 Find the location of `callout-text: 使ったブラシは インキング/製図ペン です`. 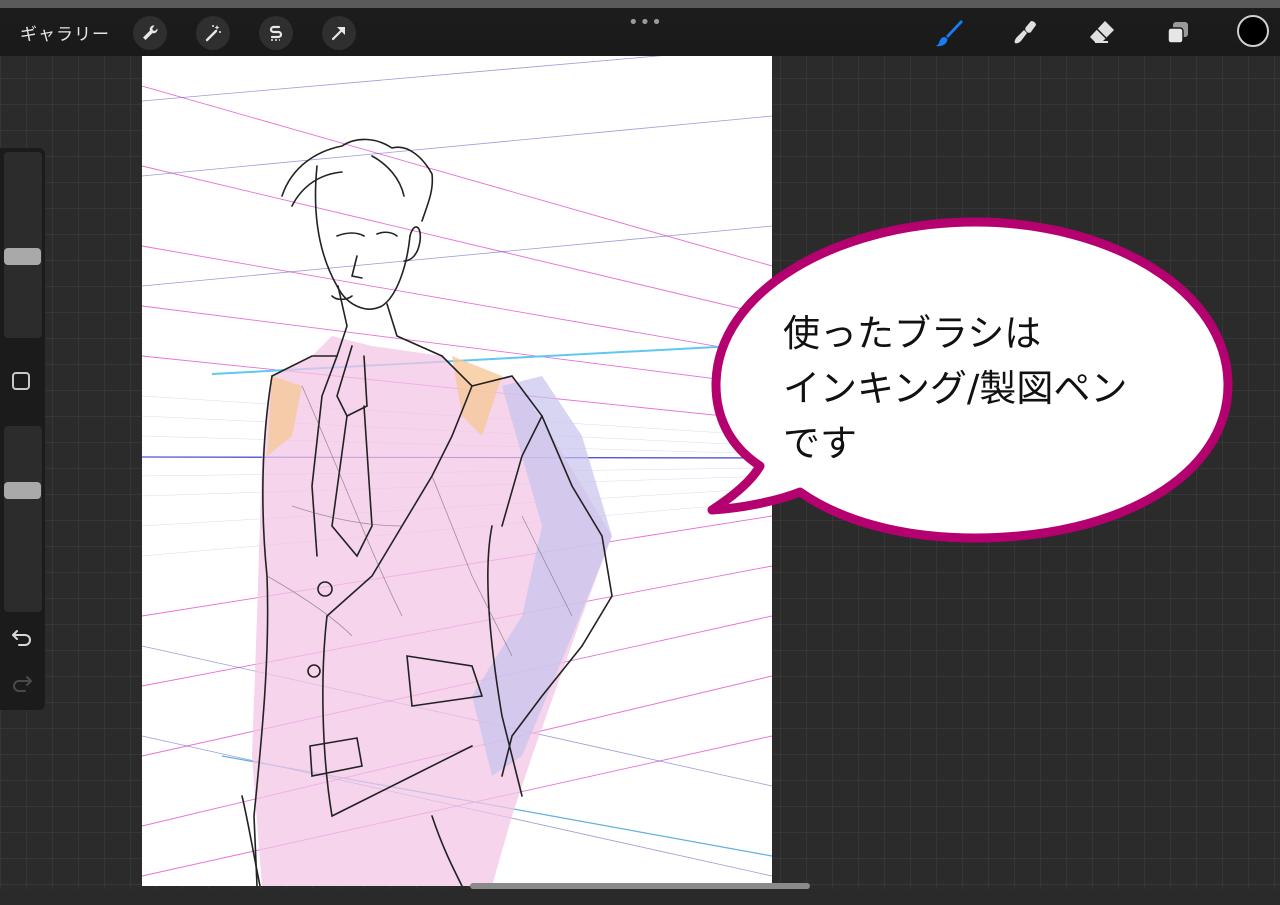

callout-text: 使ったブラシは インキング/製図ペン です is located at coordinates (993, 388).